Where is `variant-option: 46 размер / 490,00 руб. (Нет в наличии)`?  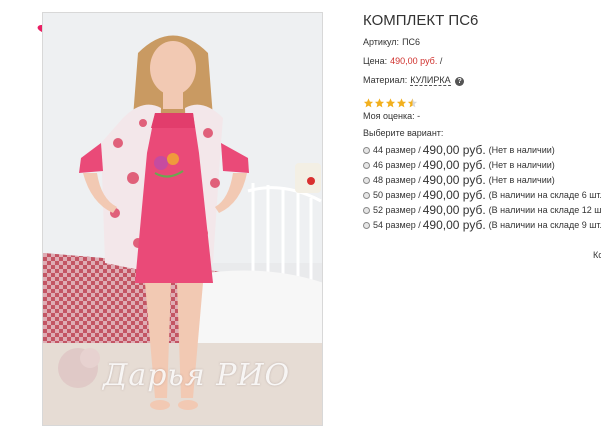
variant-option: 46 размер / 490,00 руб. (Нет в наличии) is located at coordinates (459, 165).